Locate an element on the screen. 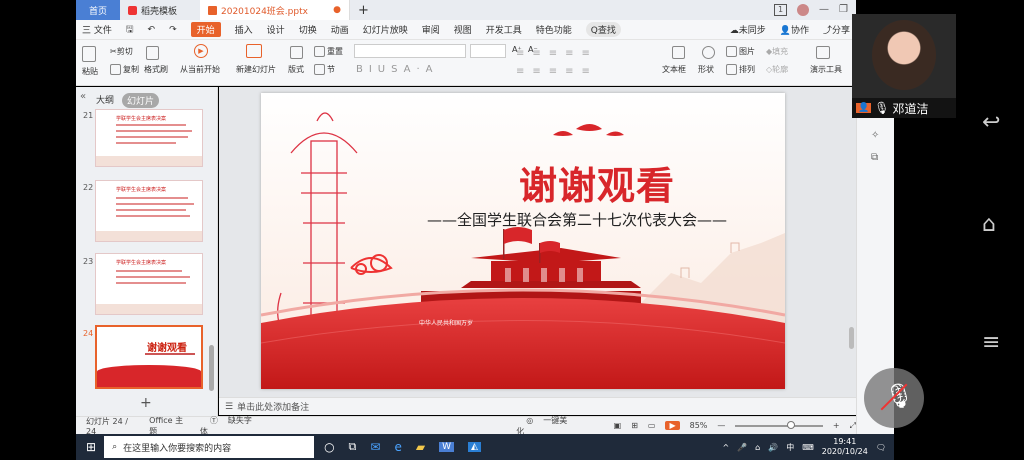 This screenshot has height=460, width=1024. arrange-button: 排列 is located at coordinates (740, 69).